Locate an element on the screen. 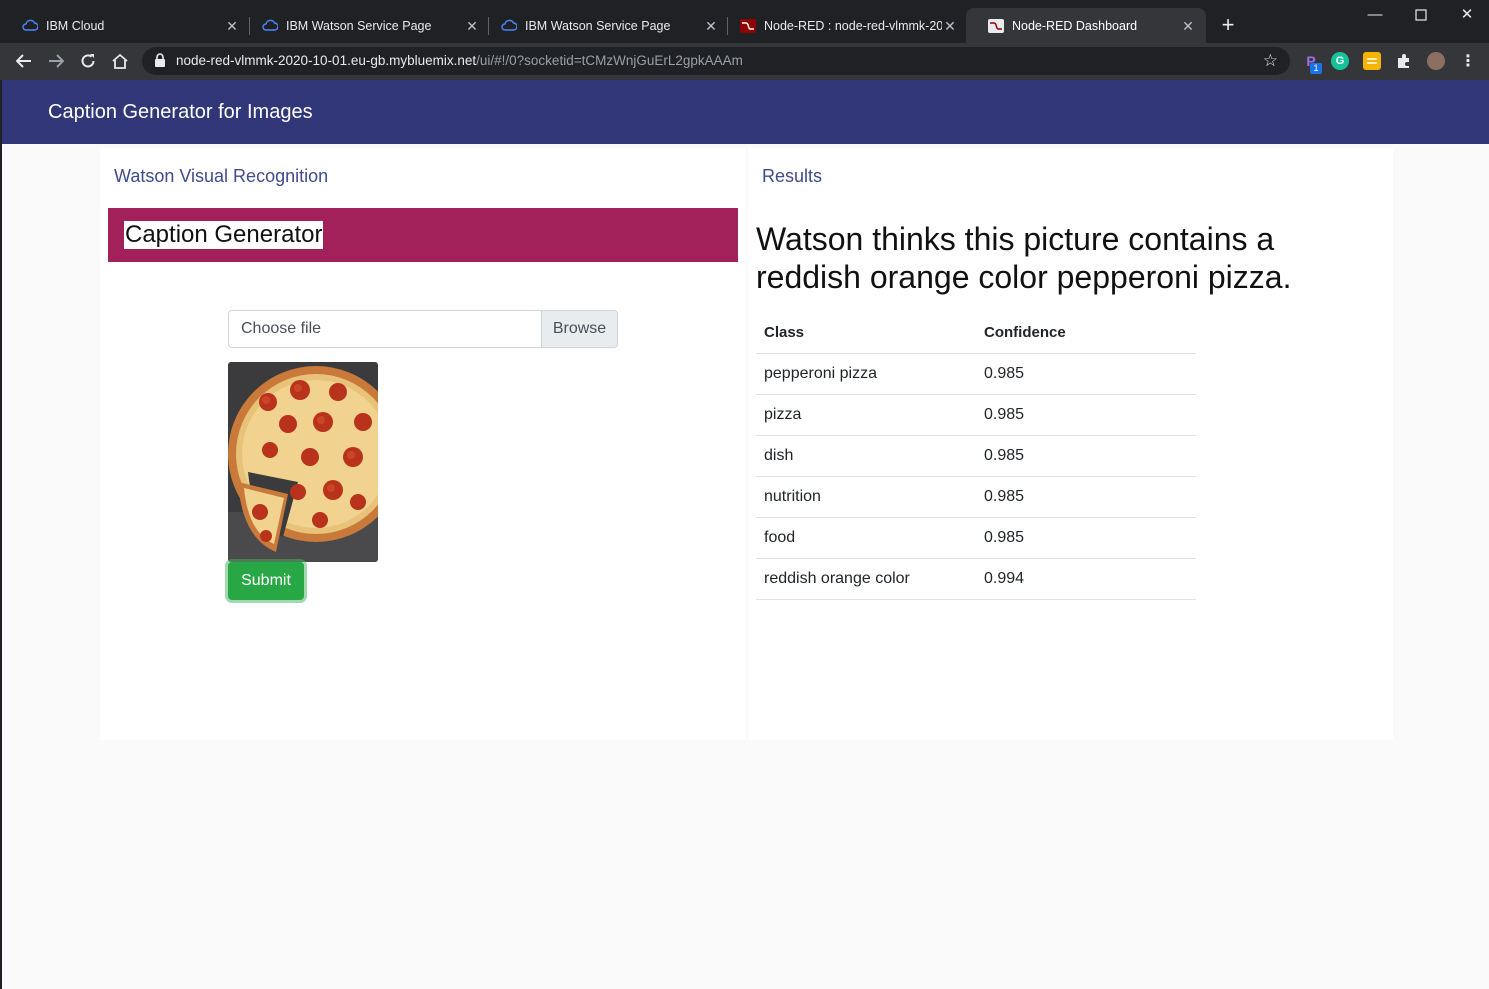 The width and height of the screenshot is (1489, 989). extension-badge: 1 is located at coordinates (1316, 68).